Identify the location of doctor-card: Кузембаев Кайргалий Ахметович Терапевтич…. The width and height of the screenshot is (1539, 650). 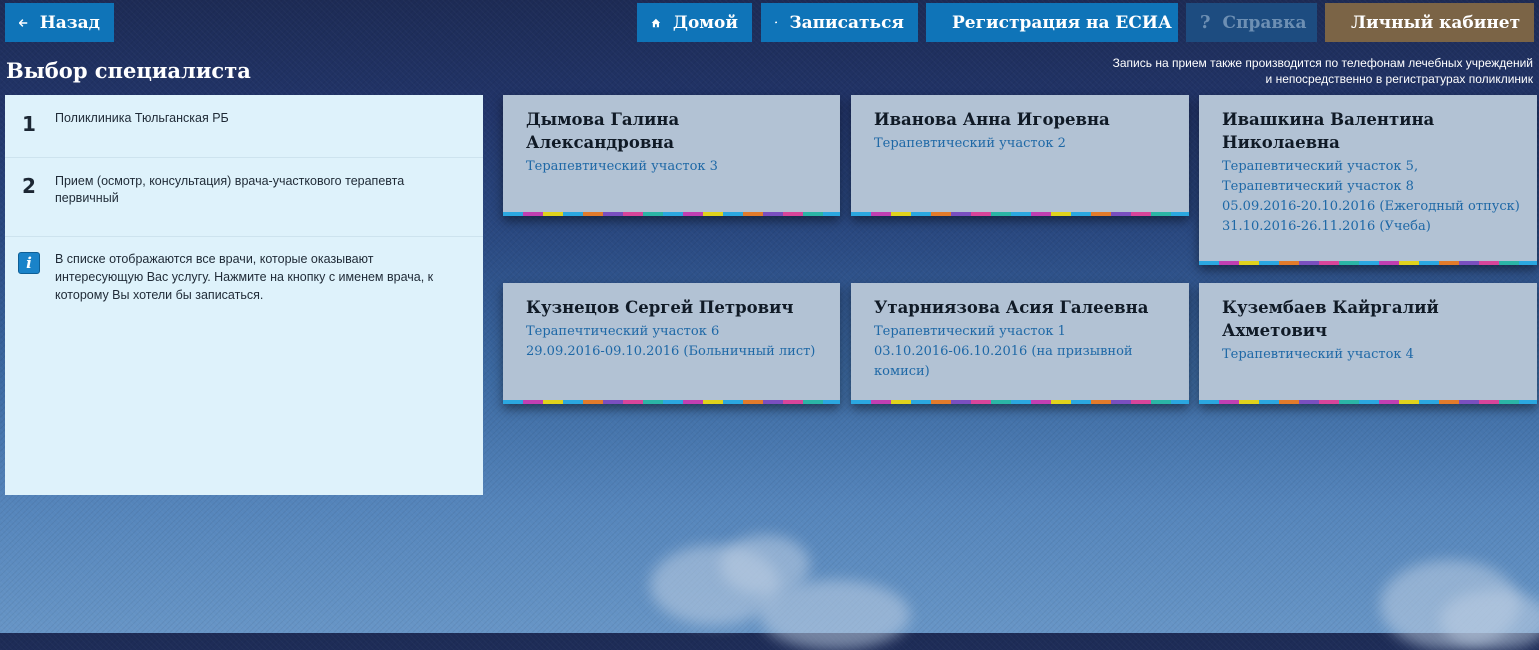
(1368, 343).